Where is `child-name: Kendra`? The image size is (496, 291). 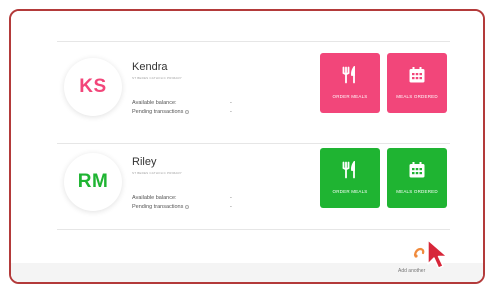 child-name: Kendra is located at coordinates (150, 67).